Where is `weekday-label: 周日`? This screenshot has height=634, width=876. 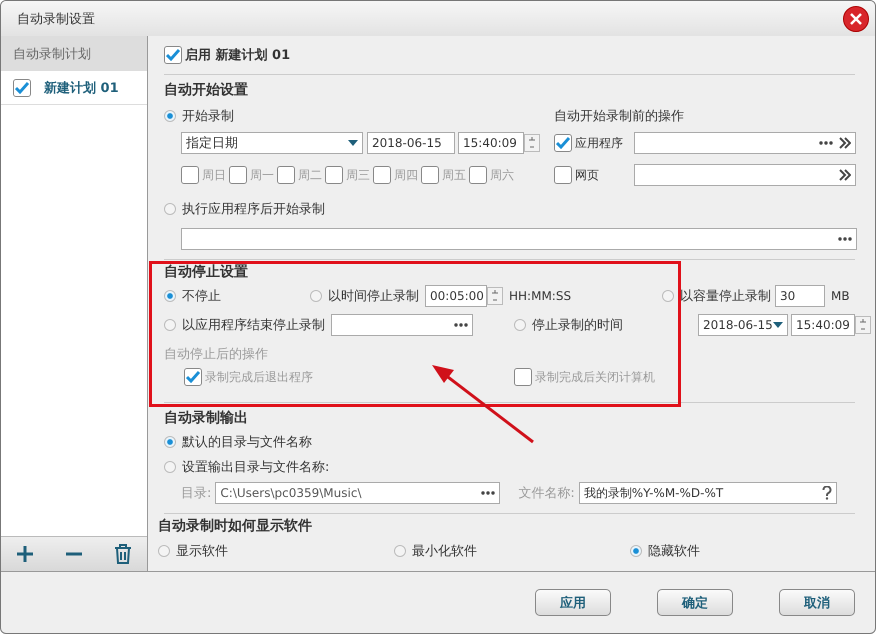 weekday-label: 周日 is located at coordinates (214, 175).